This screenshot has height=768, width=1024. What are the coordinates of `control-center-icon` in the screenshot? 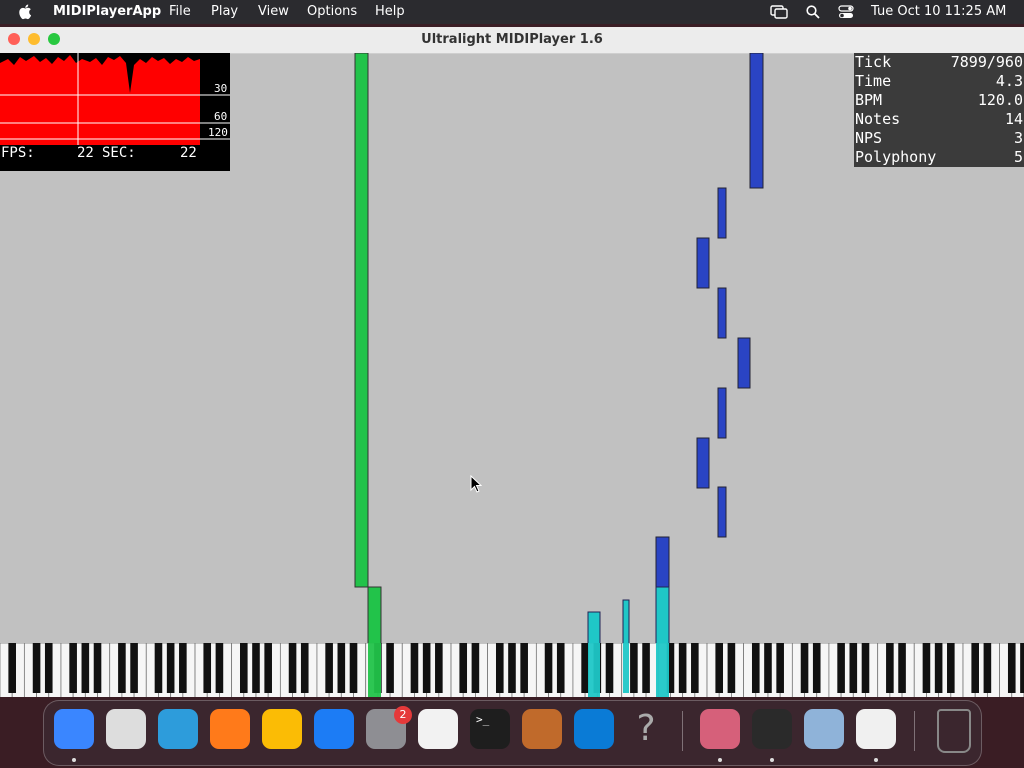 It's located at (846, 12).